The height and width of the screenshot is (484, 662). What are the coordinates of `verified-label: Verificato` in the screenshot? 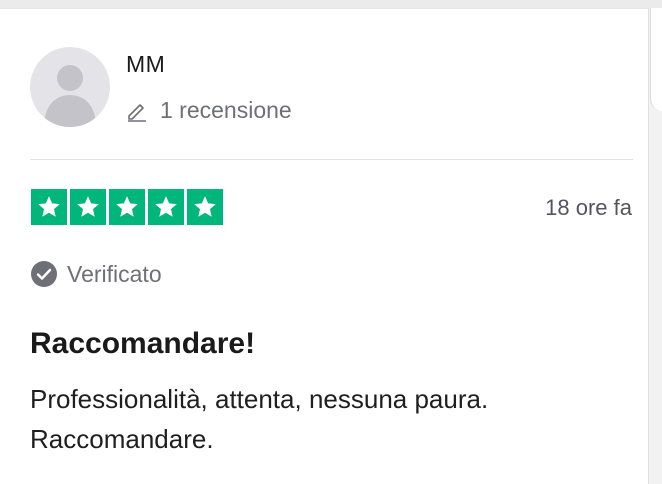 It's located at (114, 273).